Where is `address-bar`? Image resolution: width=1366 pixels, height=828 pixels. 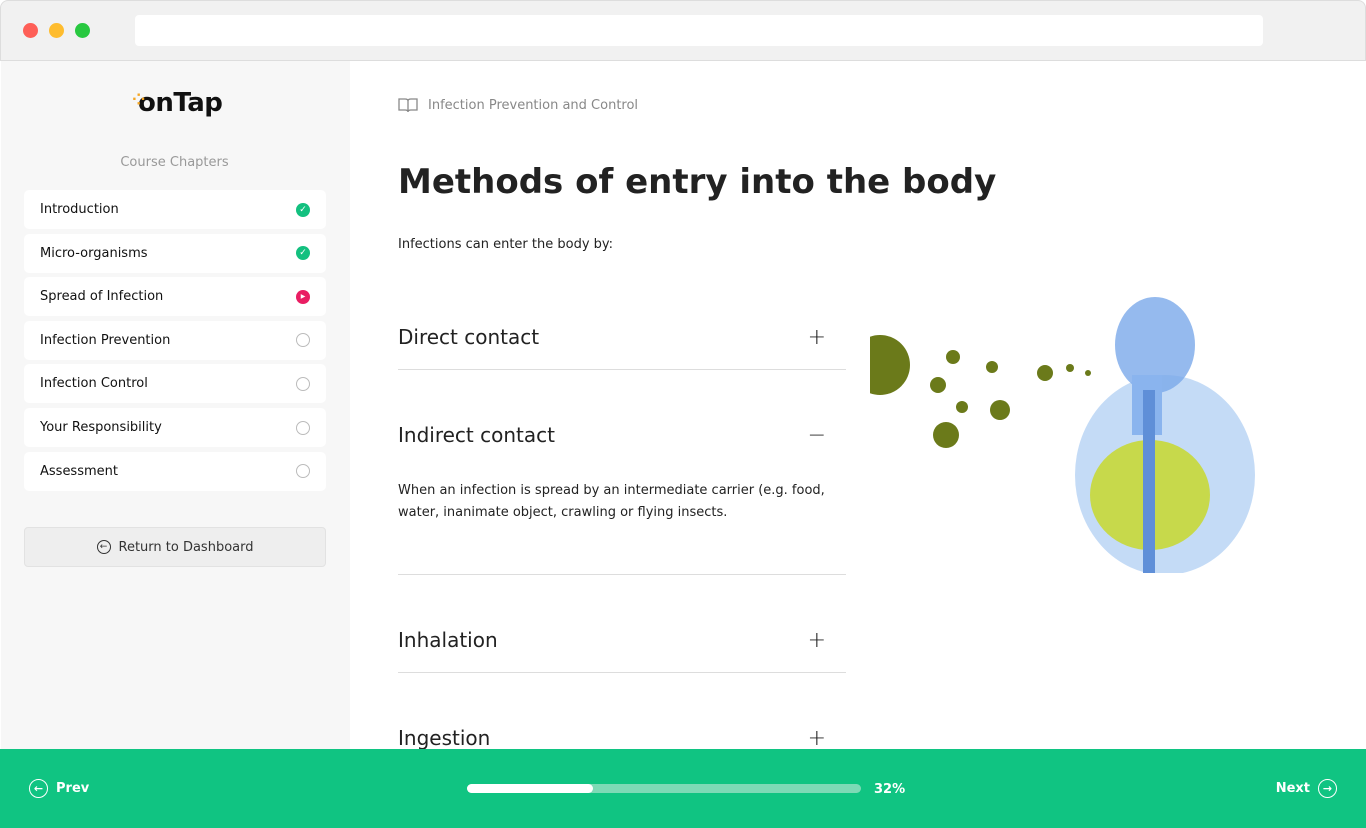 address-bar is located at coordinates (699, 30).